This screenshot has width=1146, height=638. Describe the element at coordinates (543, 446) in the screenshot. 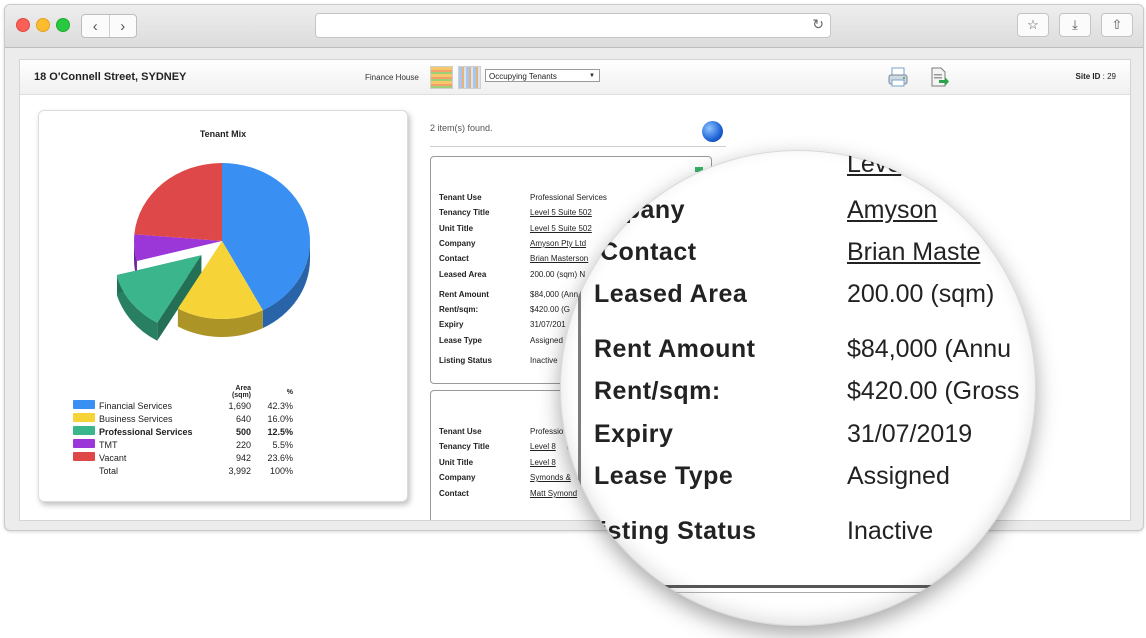

I see `tenancy-title-link: Level 8` at that location.